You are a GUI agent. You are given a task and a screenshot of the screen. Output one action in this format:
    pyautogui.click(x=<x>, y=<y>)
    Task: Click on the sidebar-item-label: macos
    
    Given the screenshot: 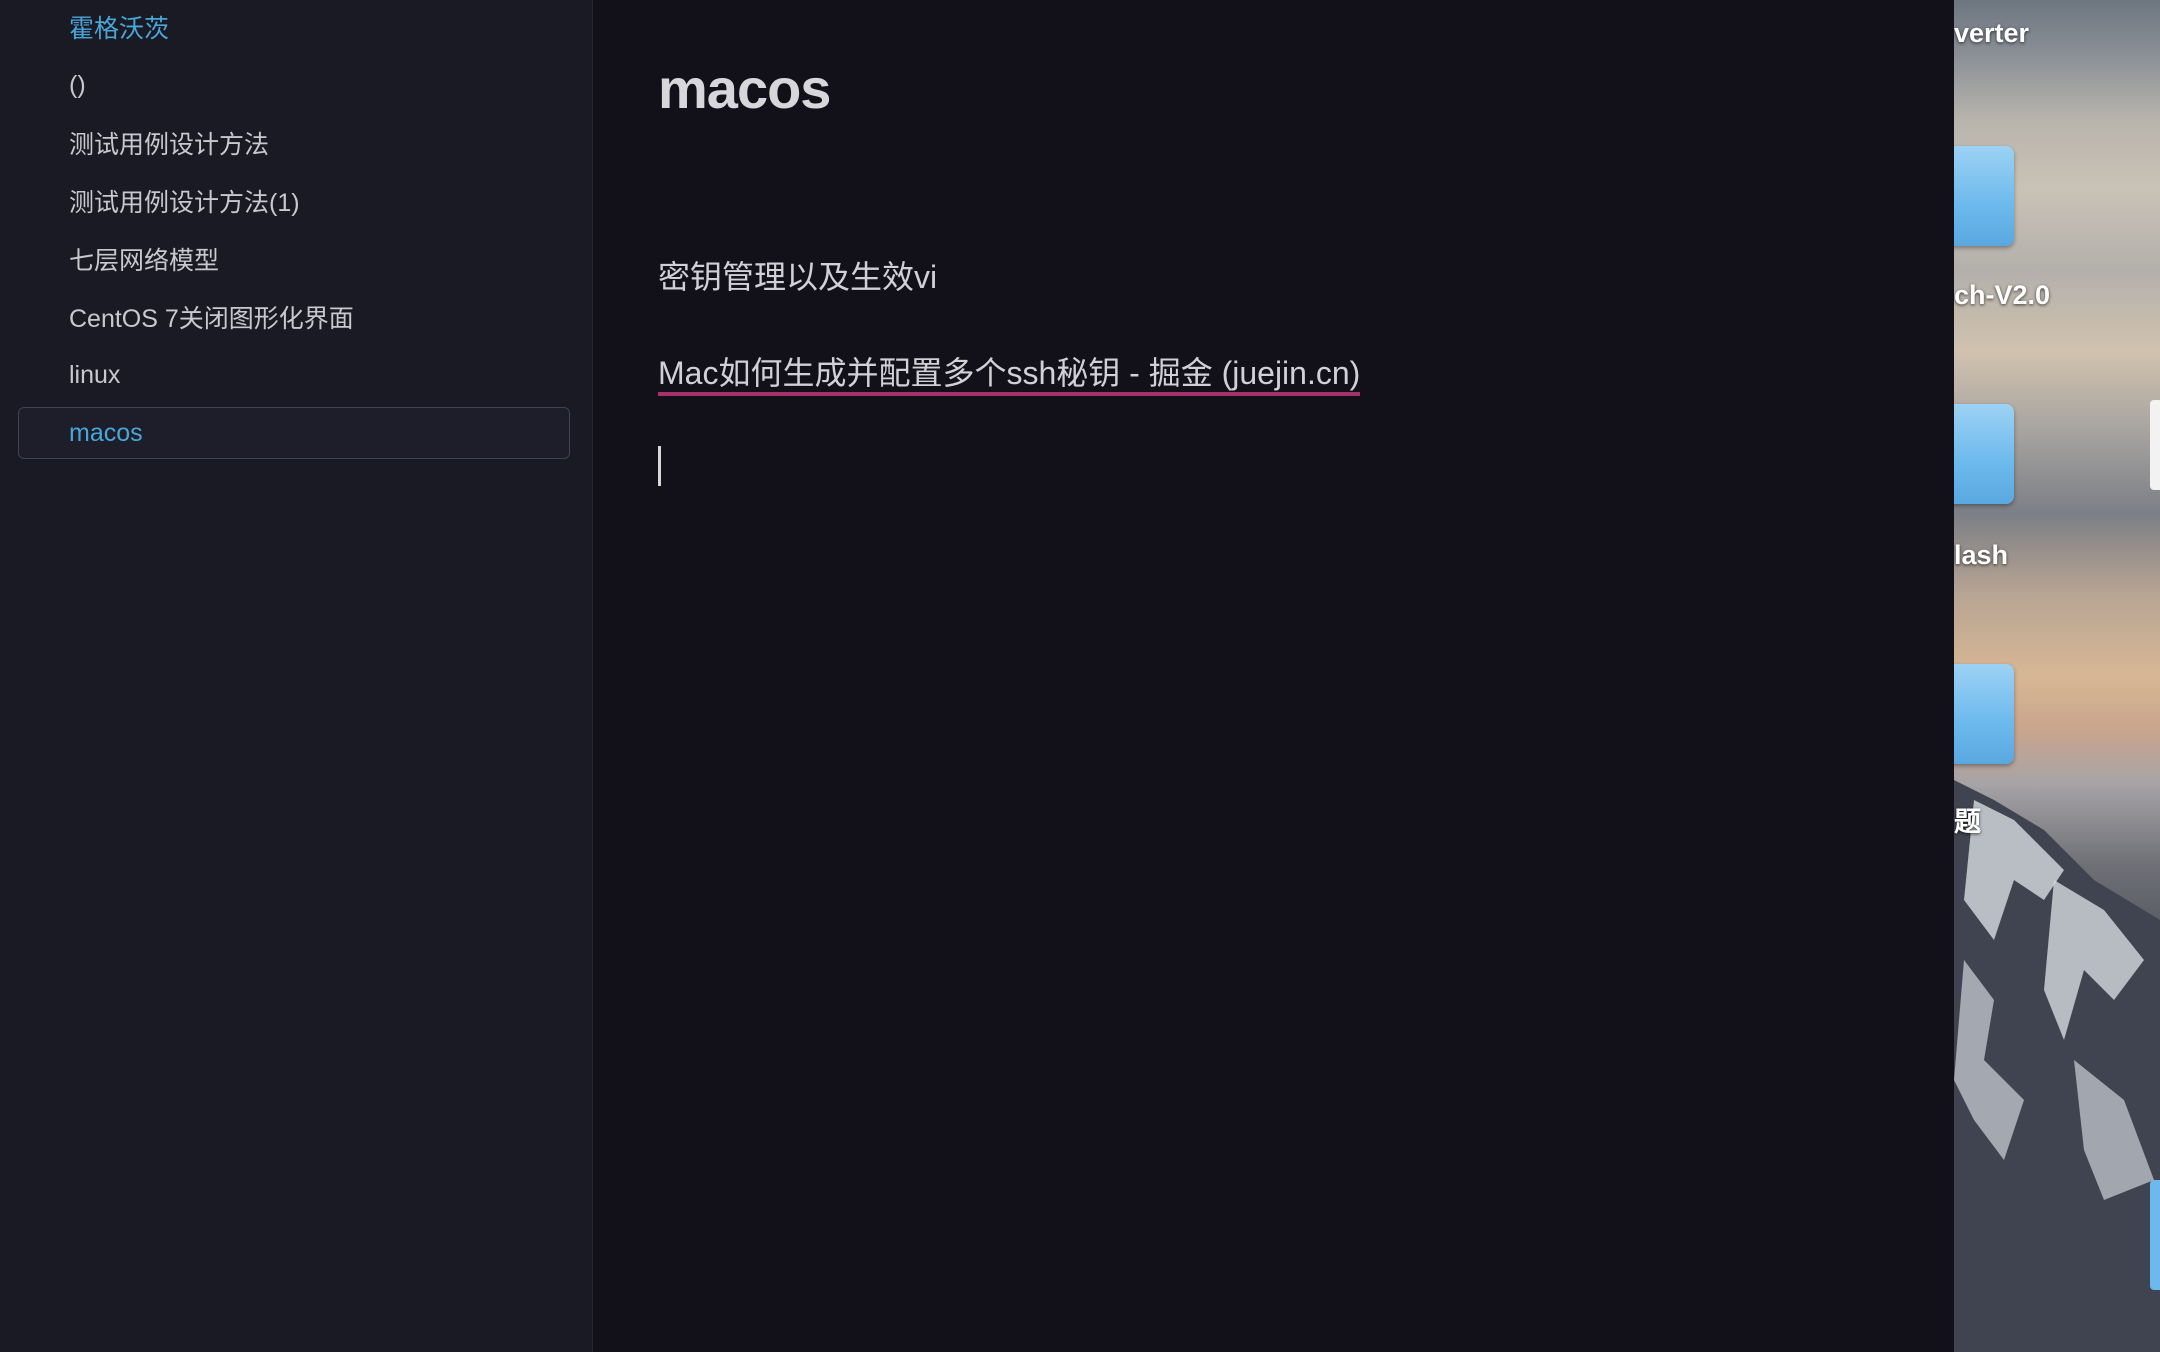 What is the action you would take?
    pyautogui.click(x=106, y=432)
    